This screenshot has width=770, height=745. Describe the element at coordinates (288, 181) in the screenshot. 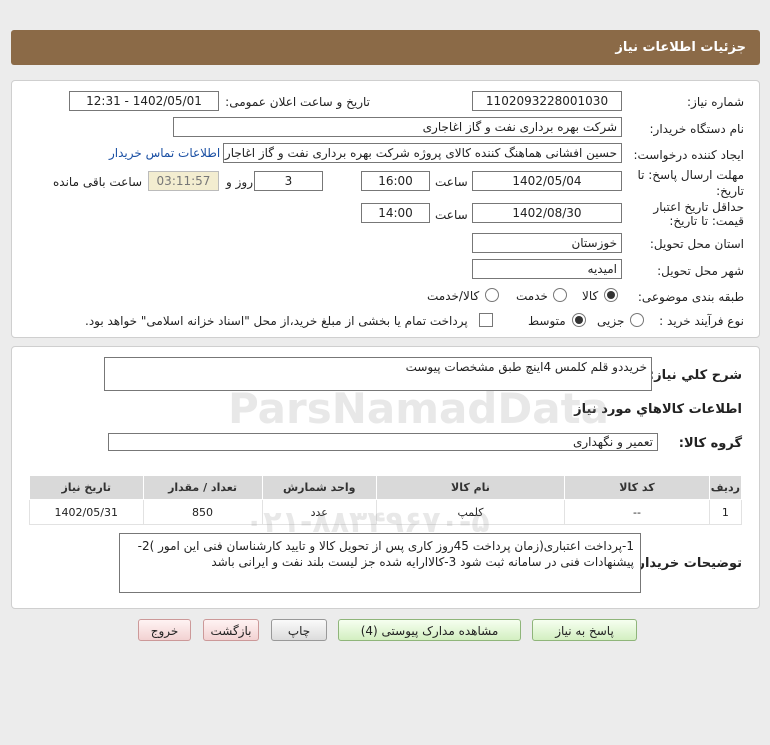

I see `days-field: 3` at that location.